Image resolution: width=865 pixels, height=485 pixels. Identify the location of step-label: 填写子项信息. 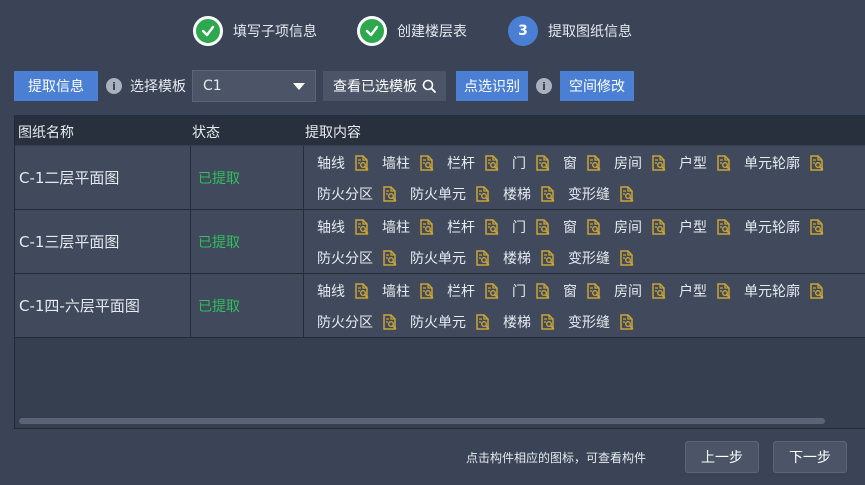
(275, 32).